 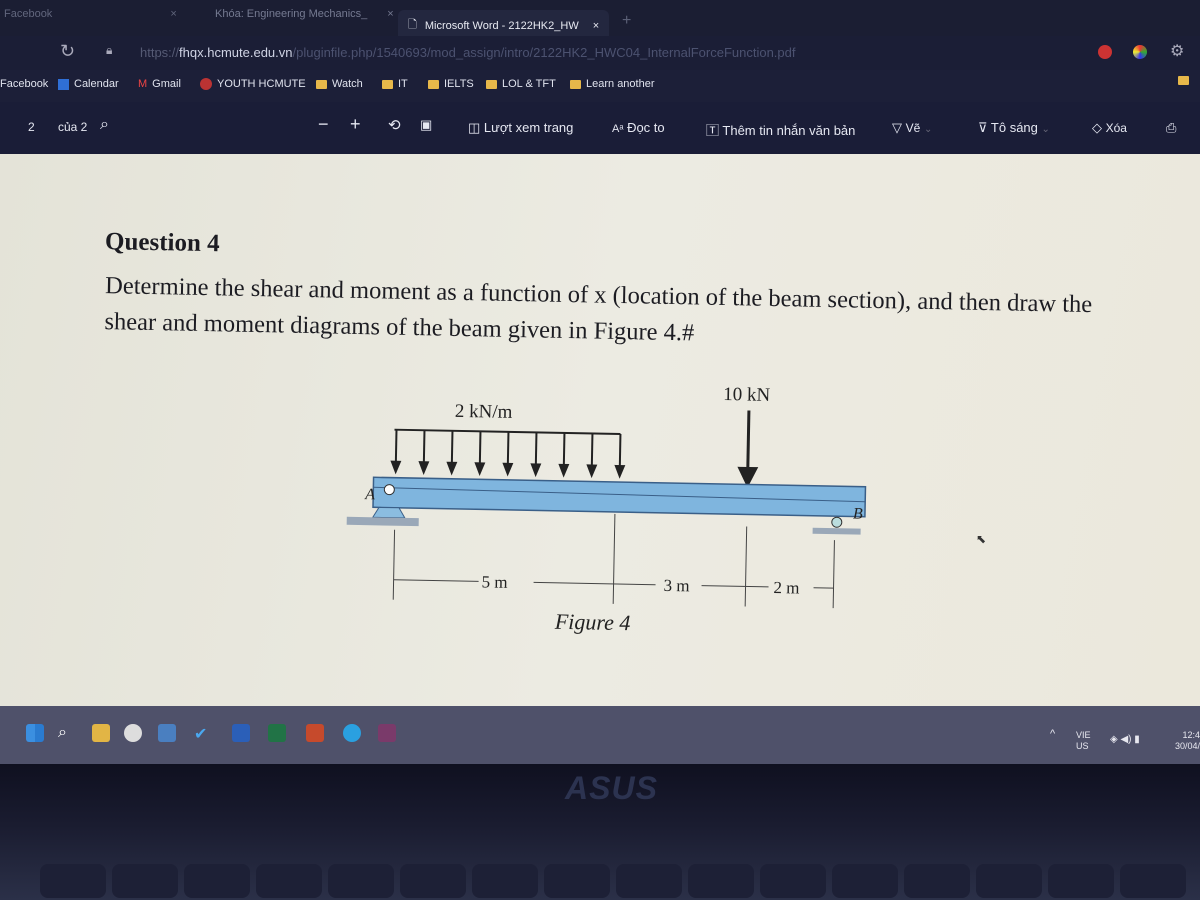 What do you see at coordinates (1177, 51) in the screenshot?
I see `settings-icon: ⚙` at bounding box center [1177, 51].